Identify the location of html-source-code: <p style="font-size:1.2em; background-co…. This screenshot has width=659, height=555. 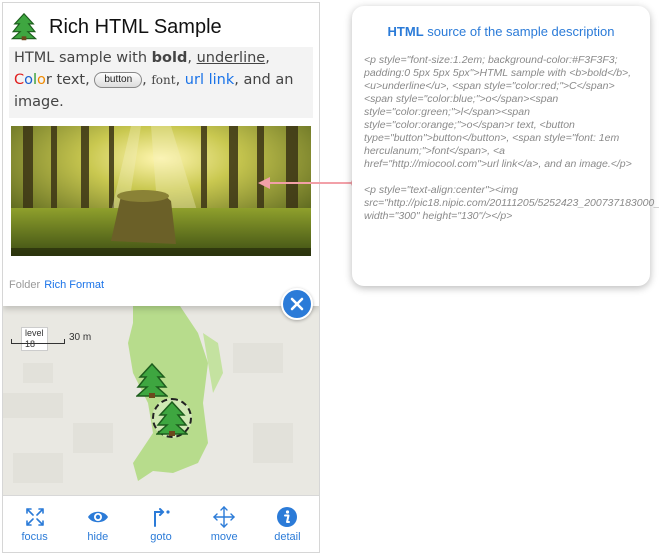
(511, 138).